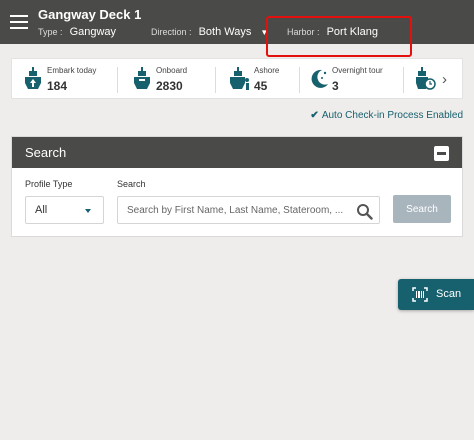 This screenshot has height=440, width=474. Describe the element at coordinates (41, 210) in the screenshot. I see `profile-type-value: All` at that location.